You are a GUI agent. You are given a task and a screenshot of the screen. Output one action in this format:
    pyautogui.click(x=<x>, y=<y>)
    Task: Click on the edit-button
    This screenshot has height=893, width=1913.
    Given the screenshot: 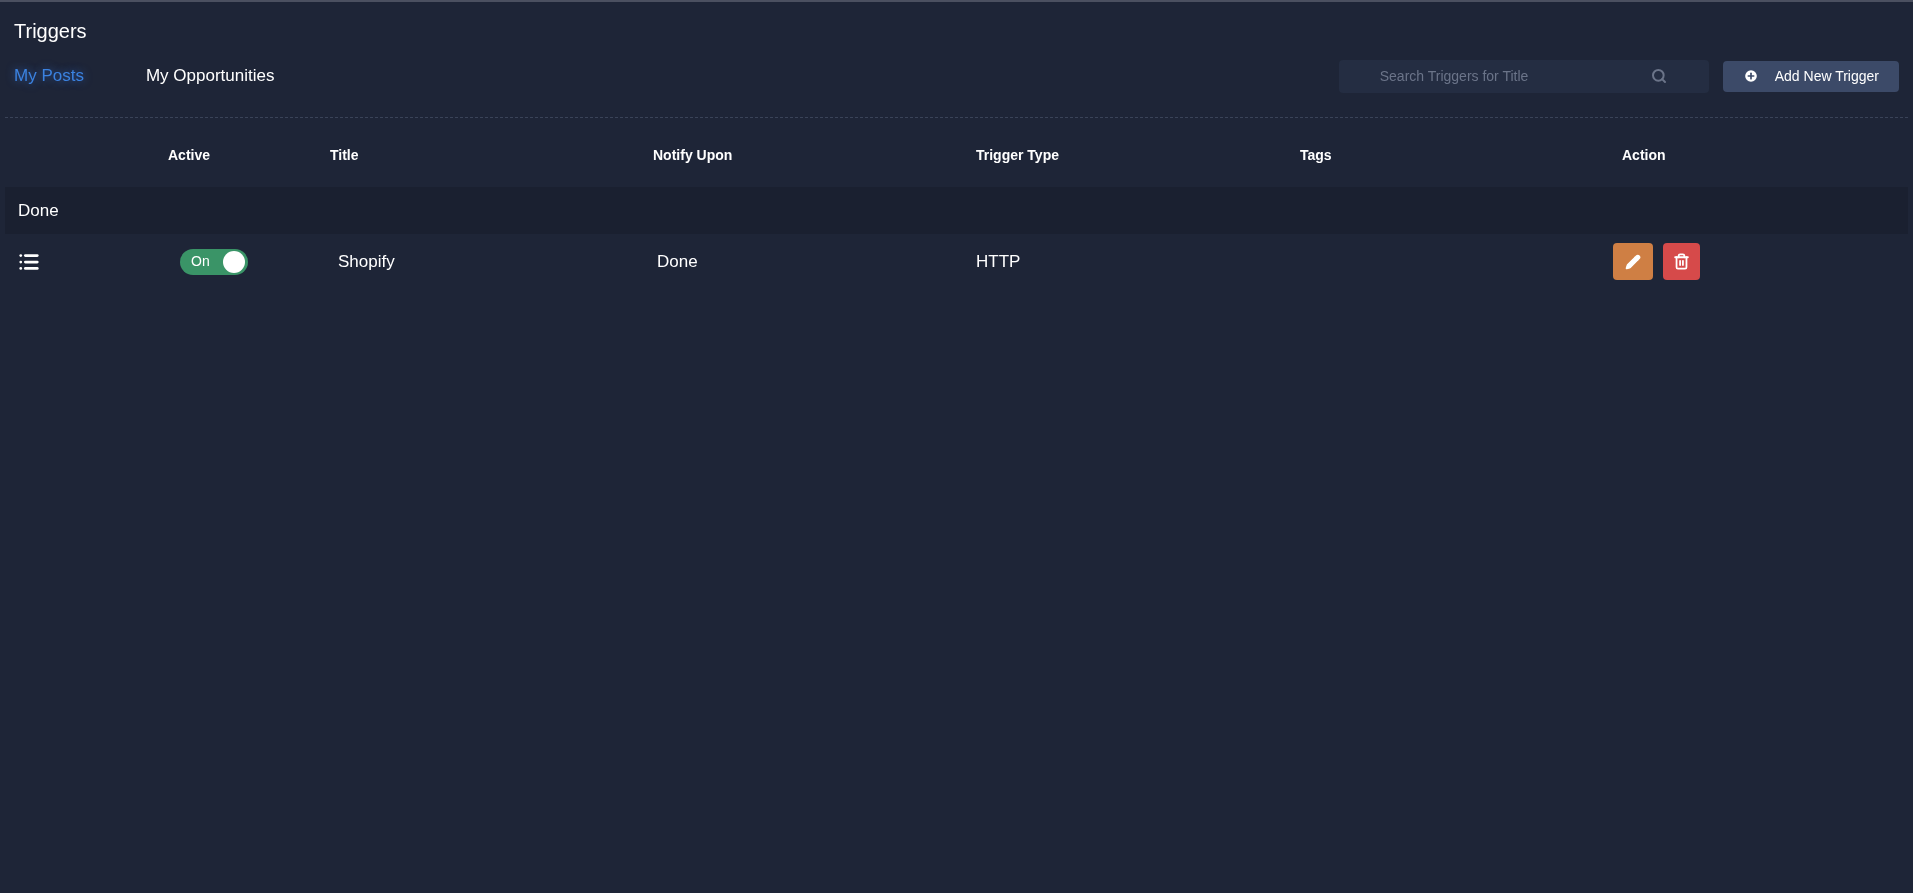 What is the action you would take?
    pyautogui.click(x=1633, y=261)
    